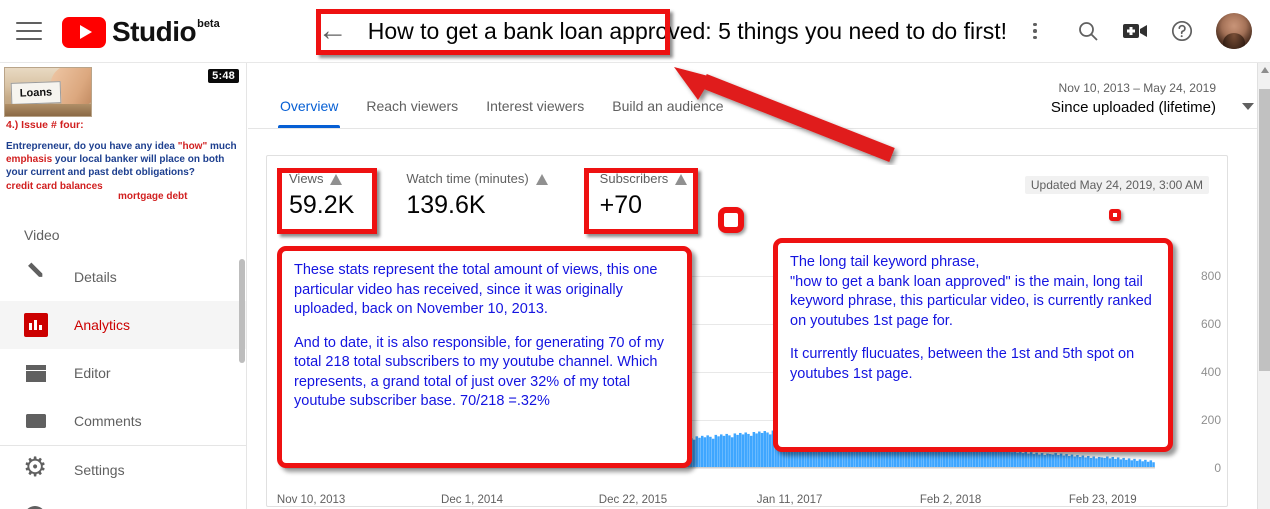 This screenshot has width=1270, height=509. I want to click on help-circle-icon, so click(1182, 31).